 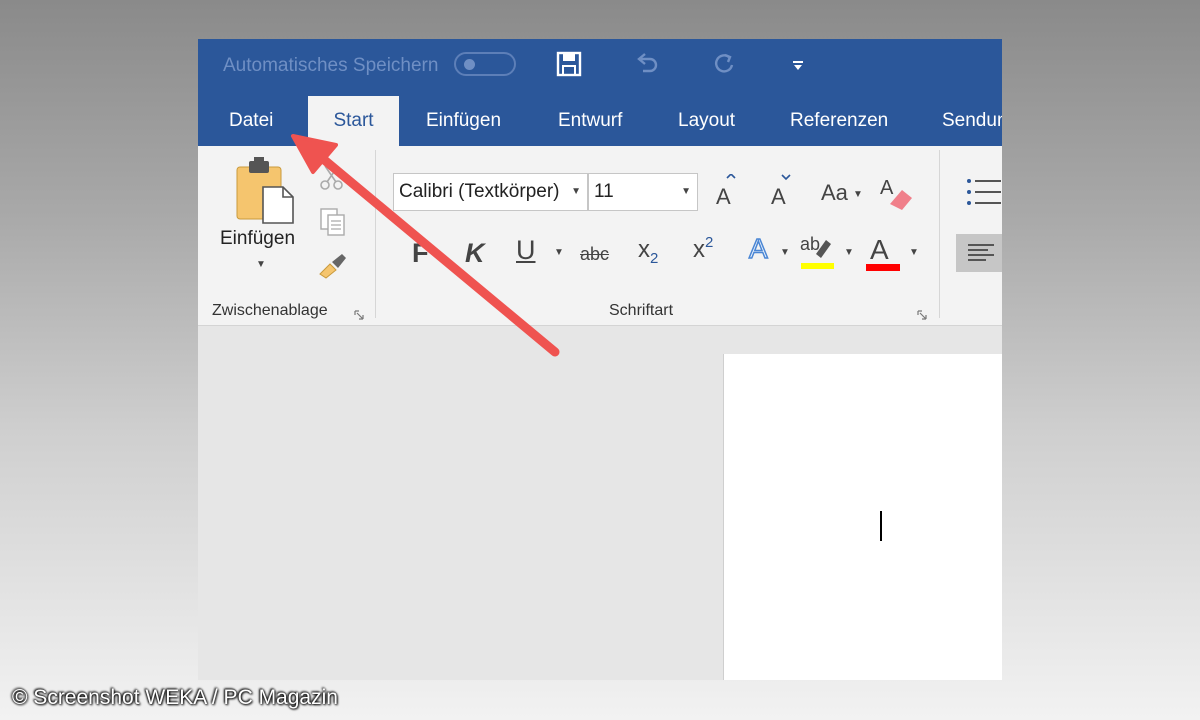 What do you see at coordinates (175, 697) in the screenshot?
I see `copyright-watermark: © Screenshot WEKA / PC Magazin` at bounding box center [175, 697].